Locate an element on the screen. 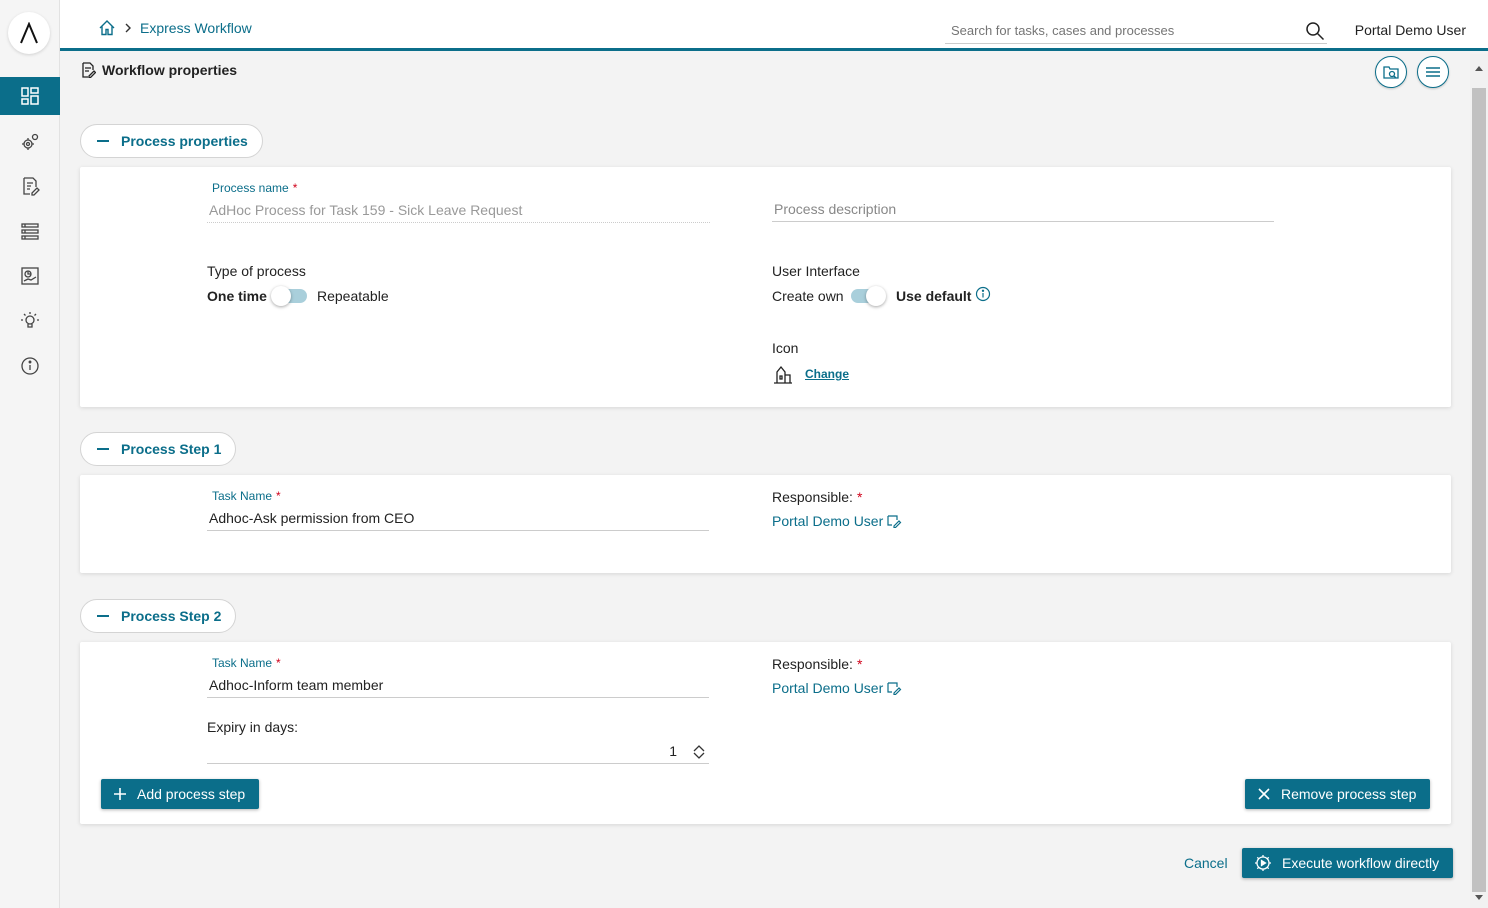  search-icon is located at coordinates (1315, 31).